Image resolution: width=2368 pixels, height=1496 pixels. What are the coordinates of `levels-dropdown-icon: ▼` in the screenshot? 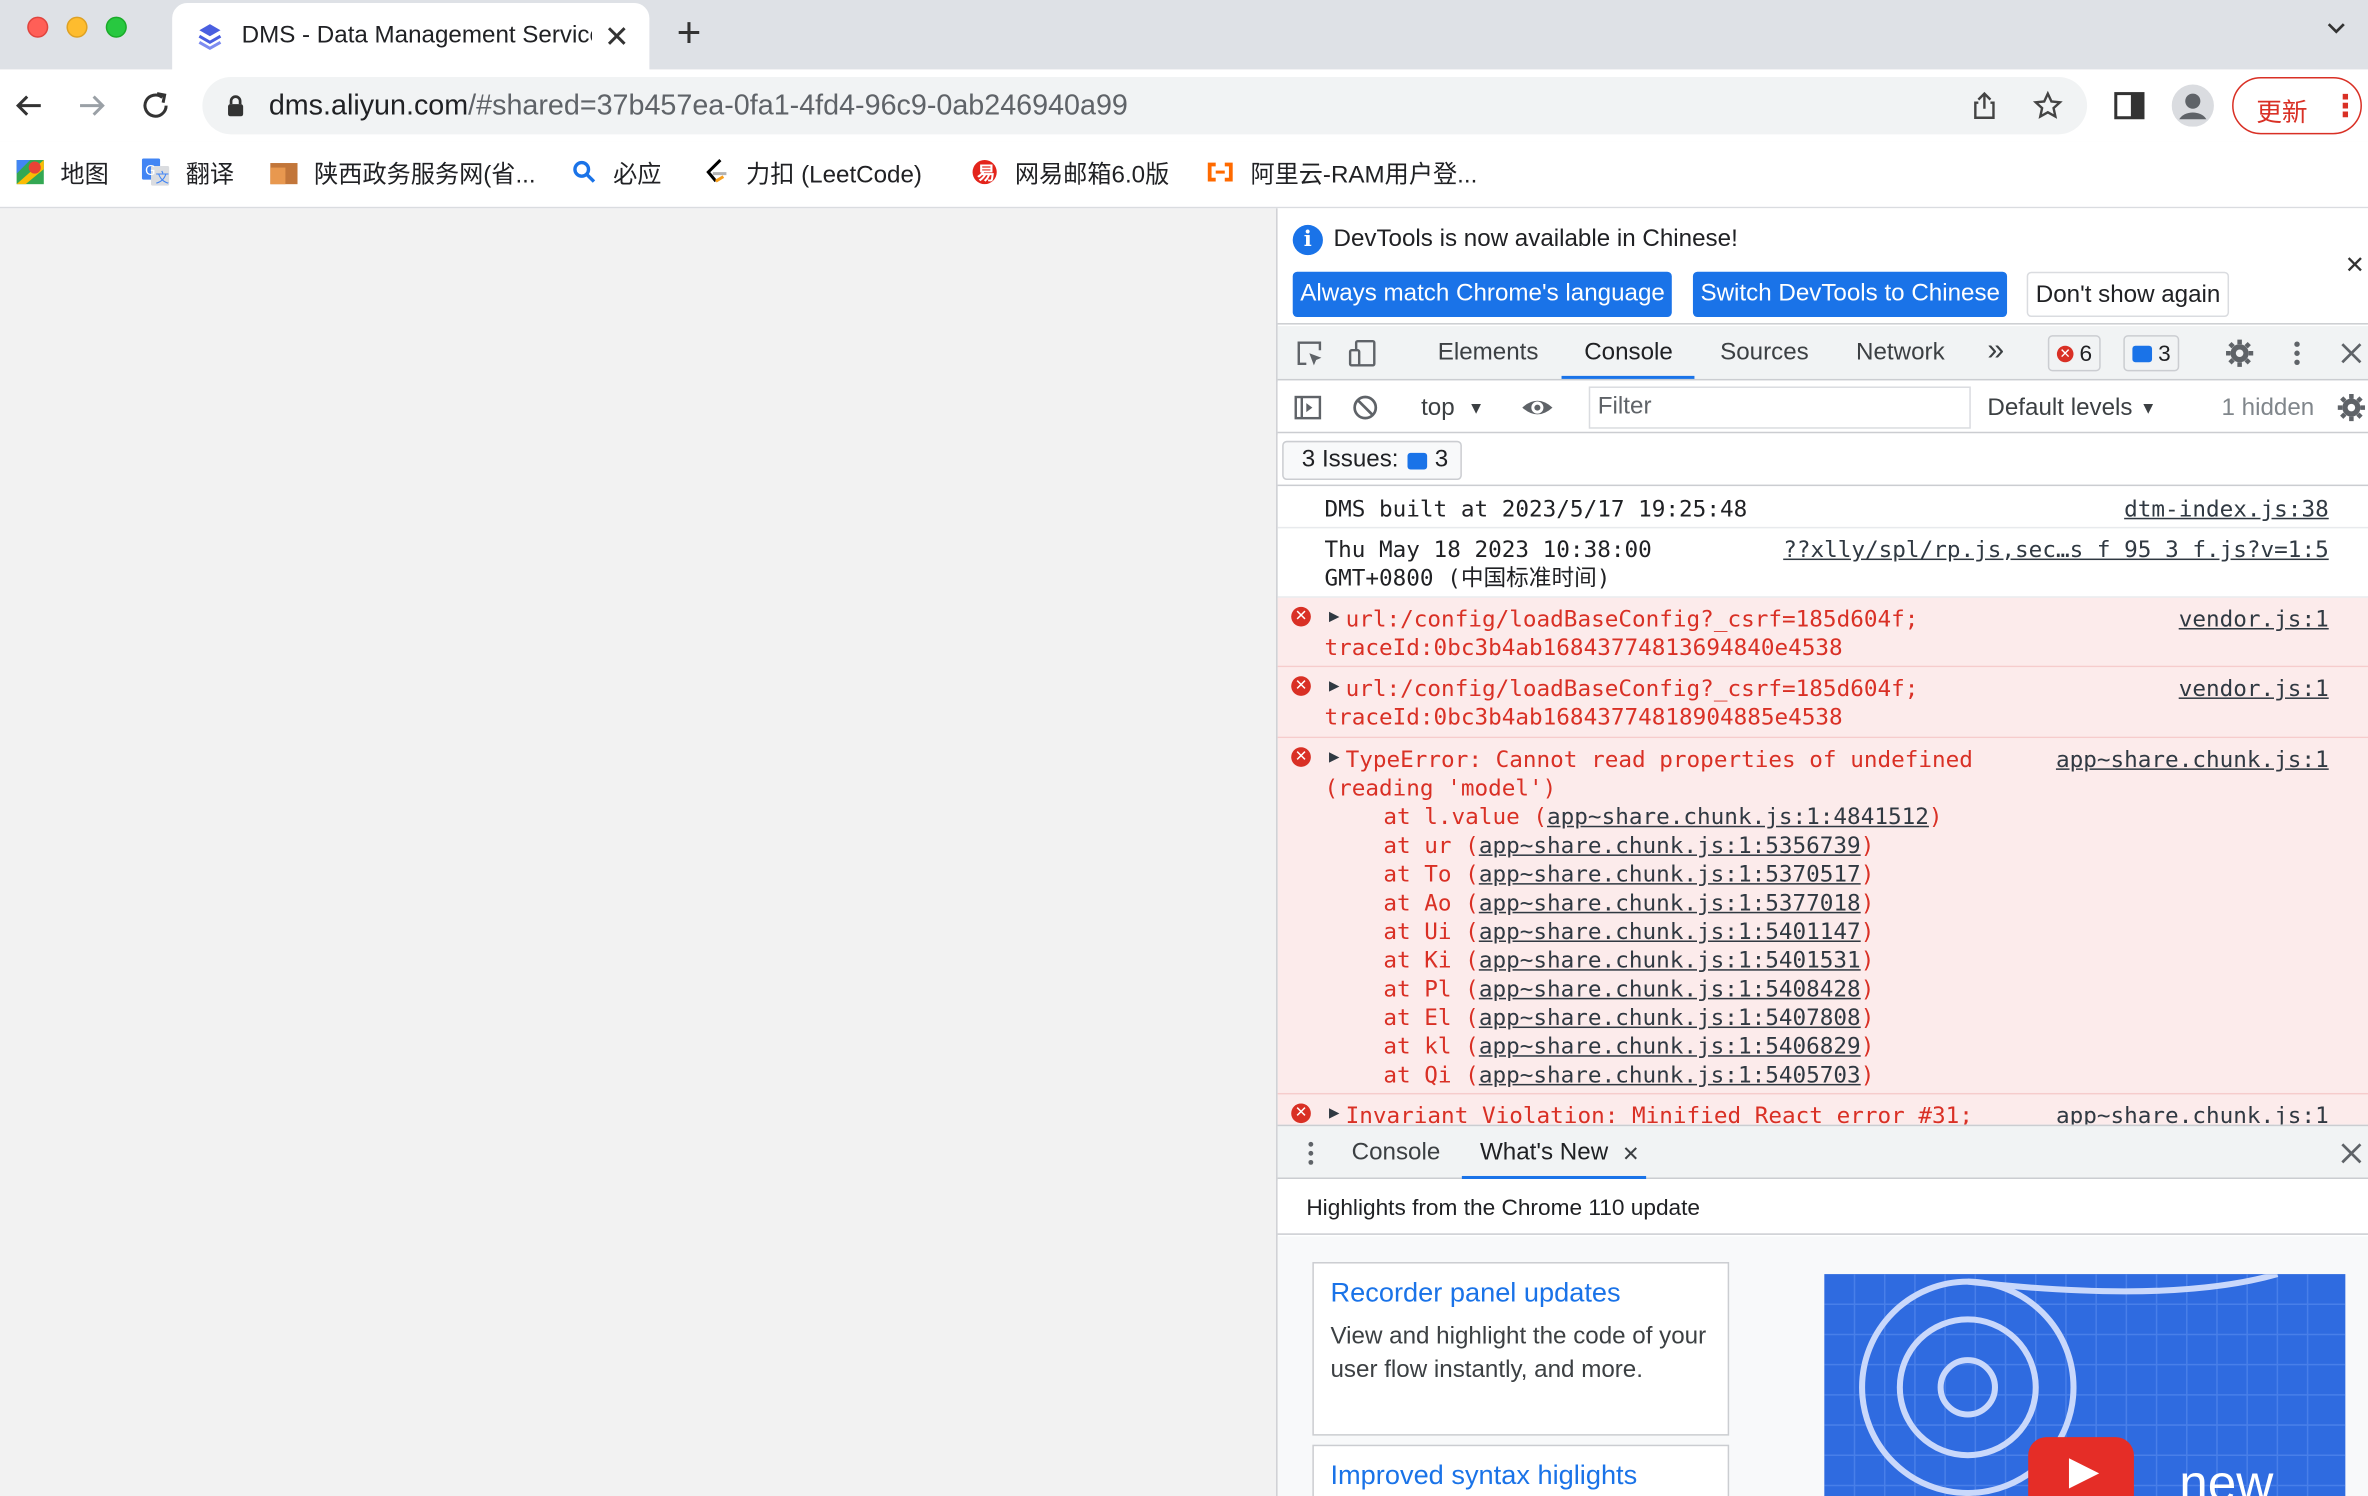 It's located at (2148, 409).